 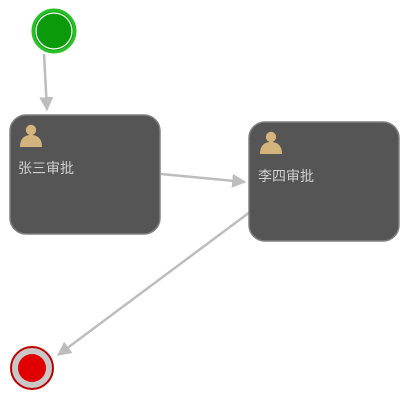 What do you see at coordinates (286, 177) in the screenshot?
I see `task-label: 李四审批` at bounding box center [286, 177].